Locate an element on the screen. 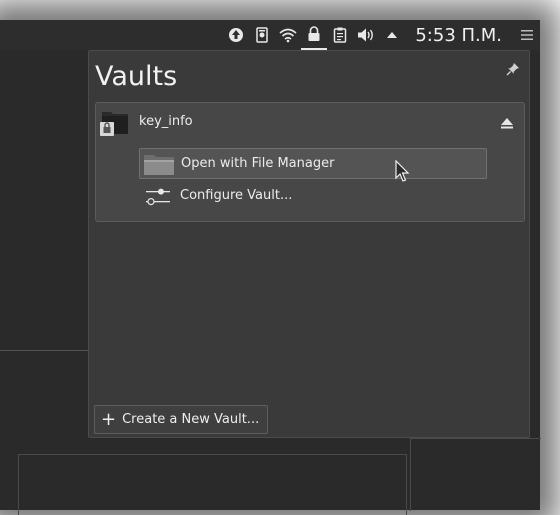 The image size is (560, 515). updates-icon is located at coordinates (236, 35).